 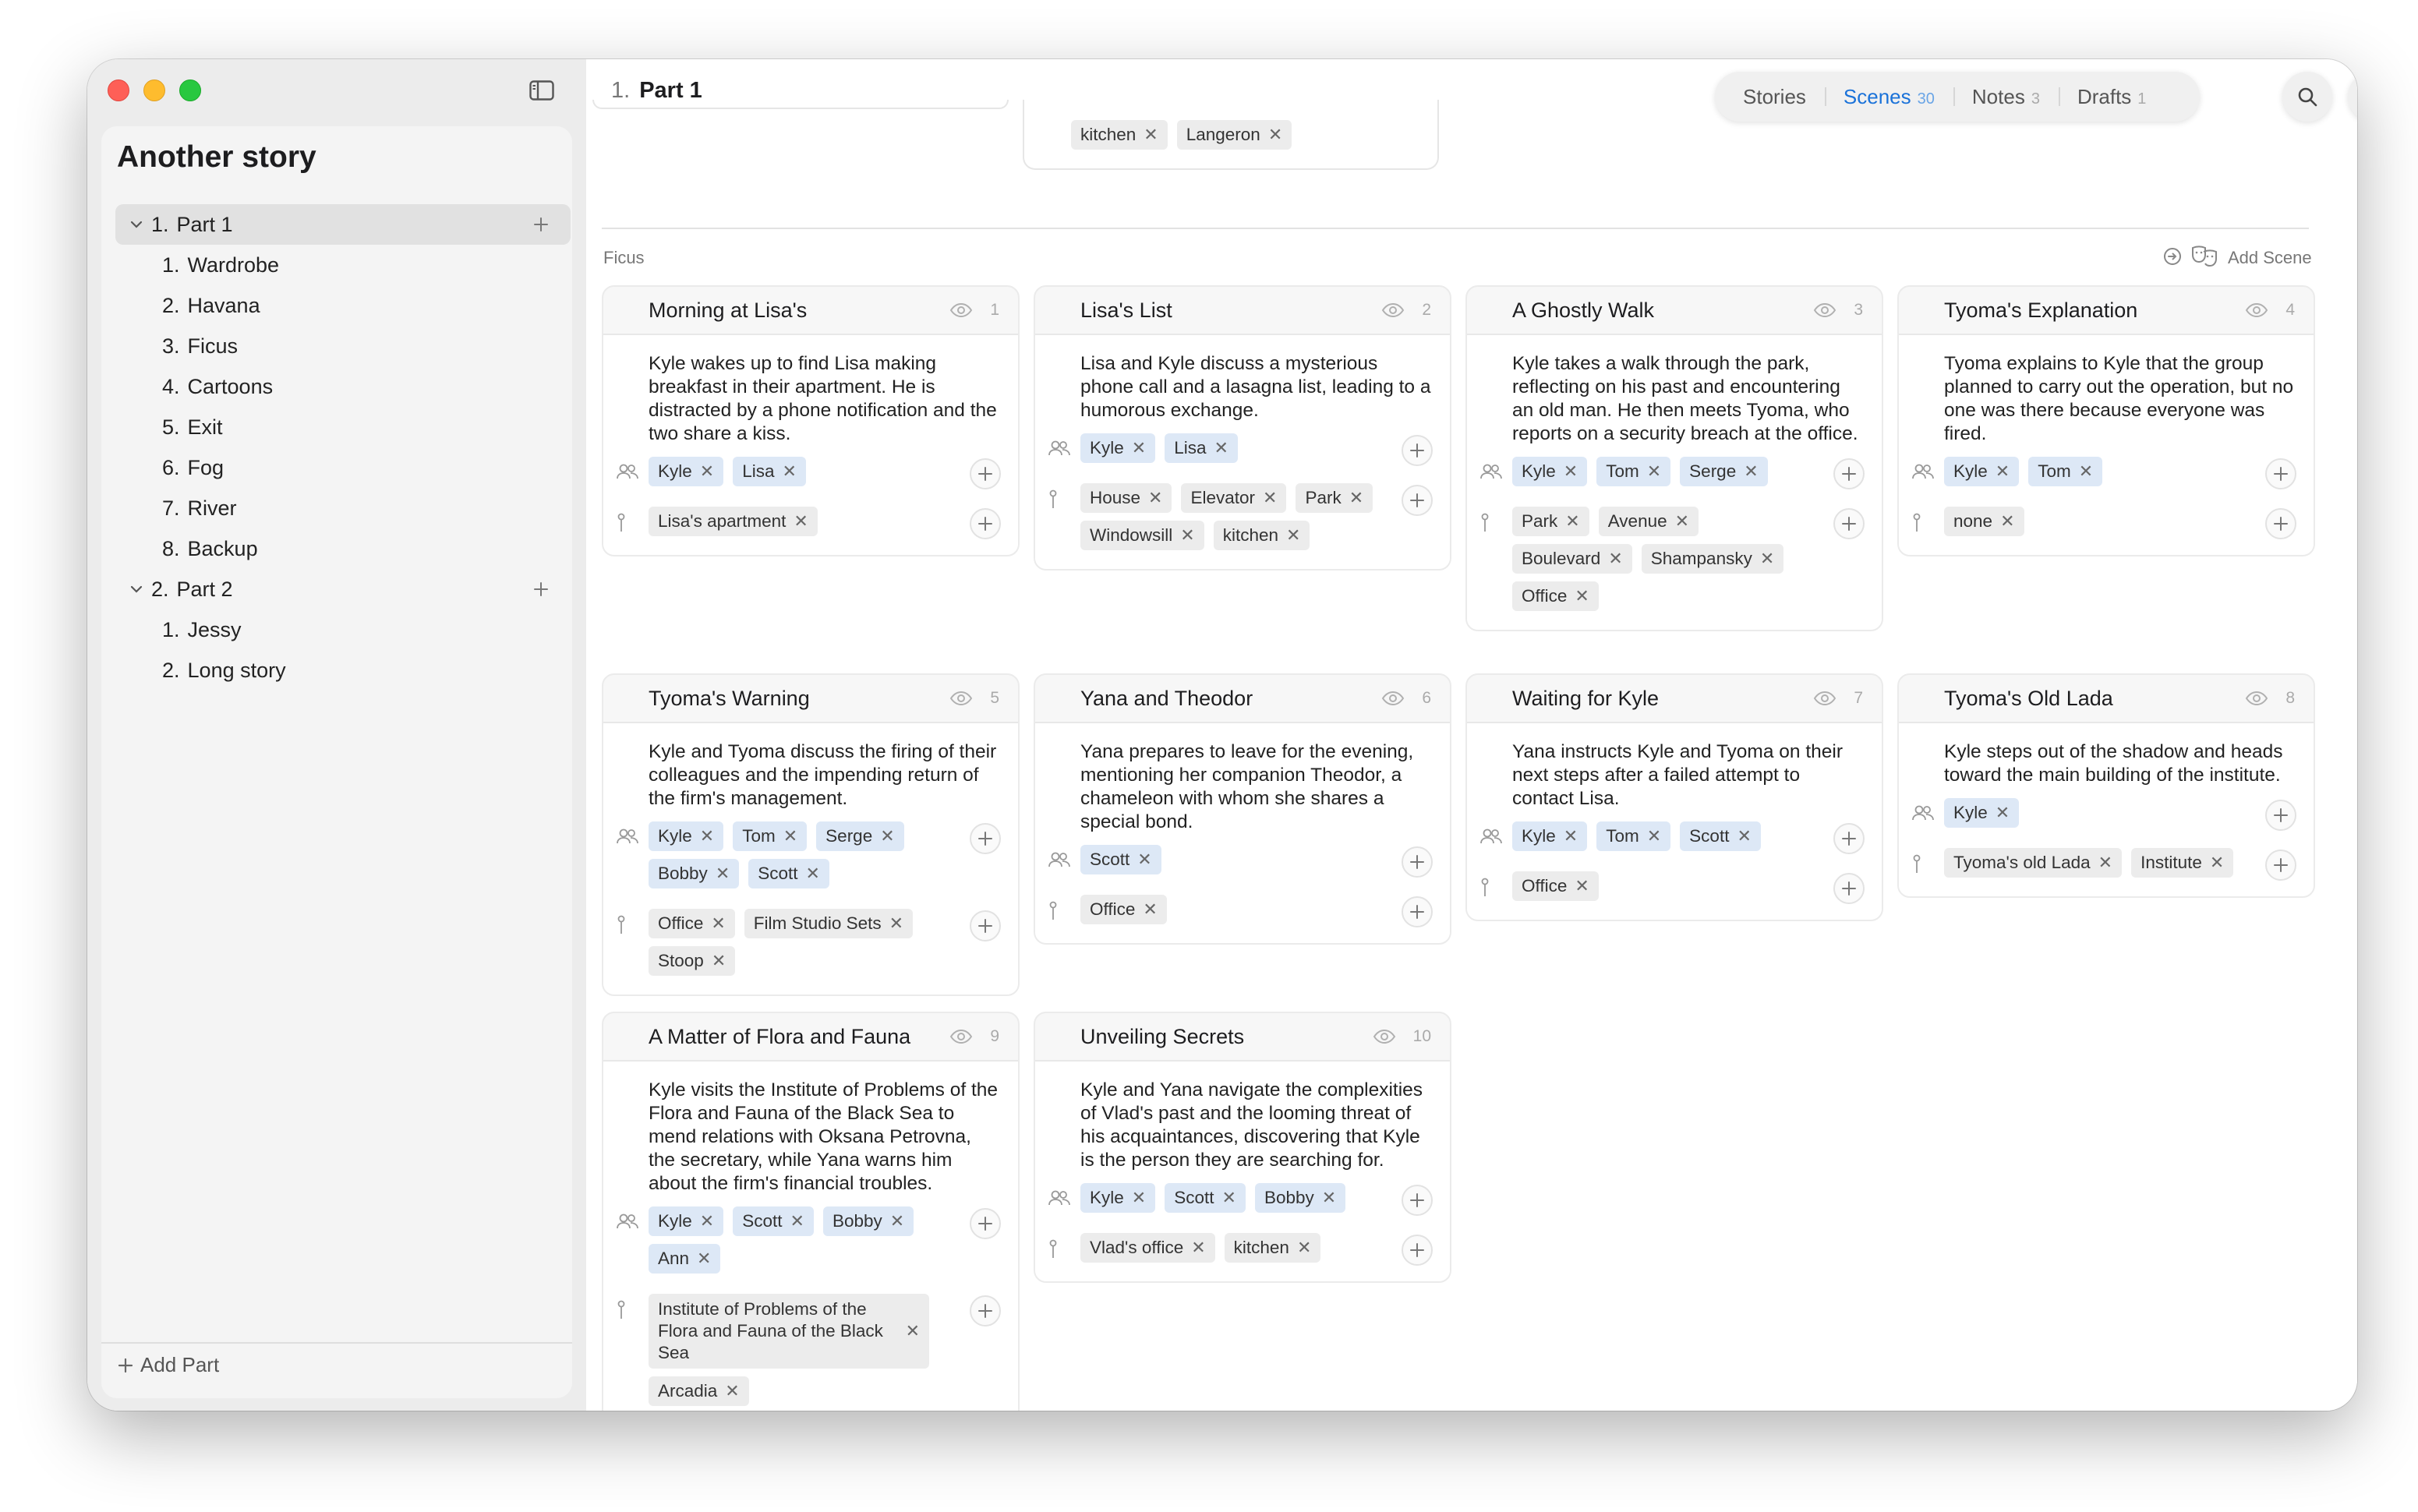 What do you see at coordinates (2006, 97) in the screenshot?
I see `tab-notes: Notes 3` at bounding box center [2006, 97].